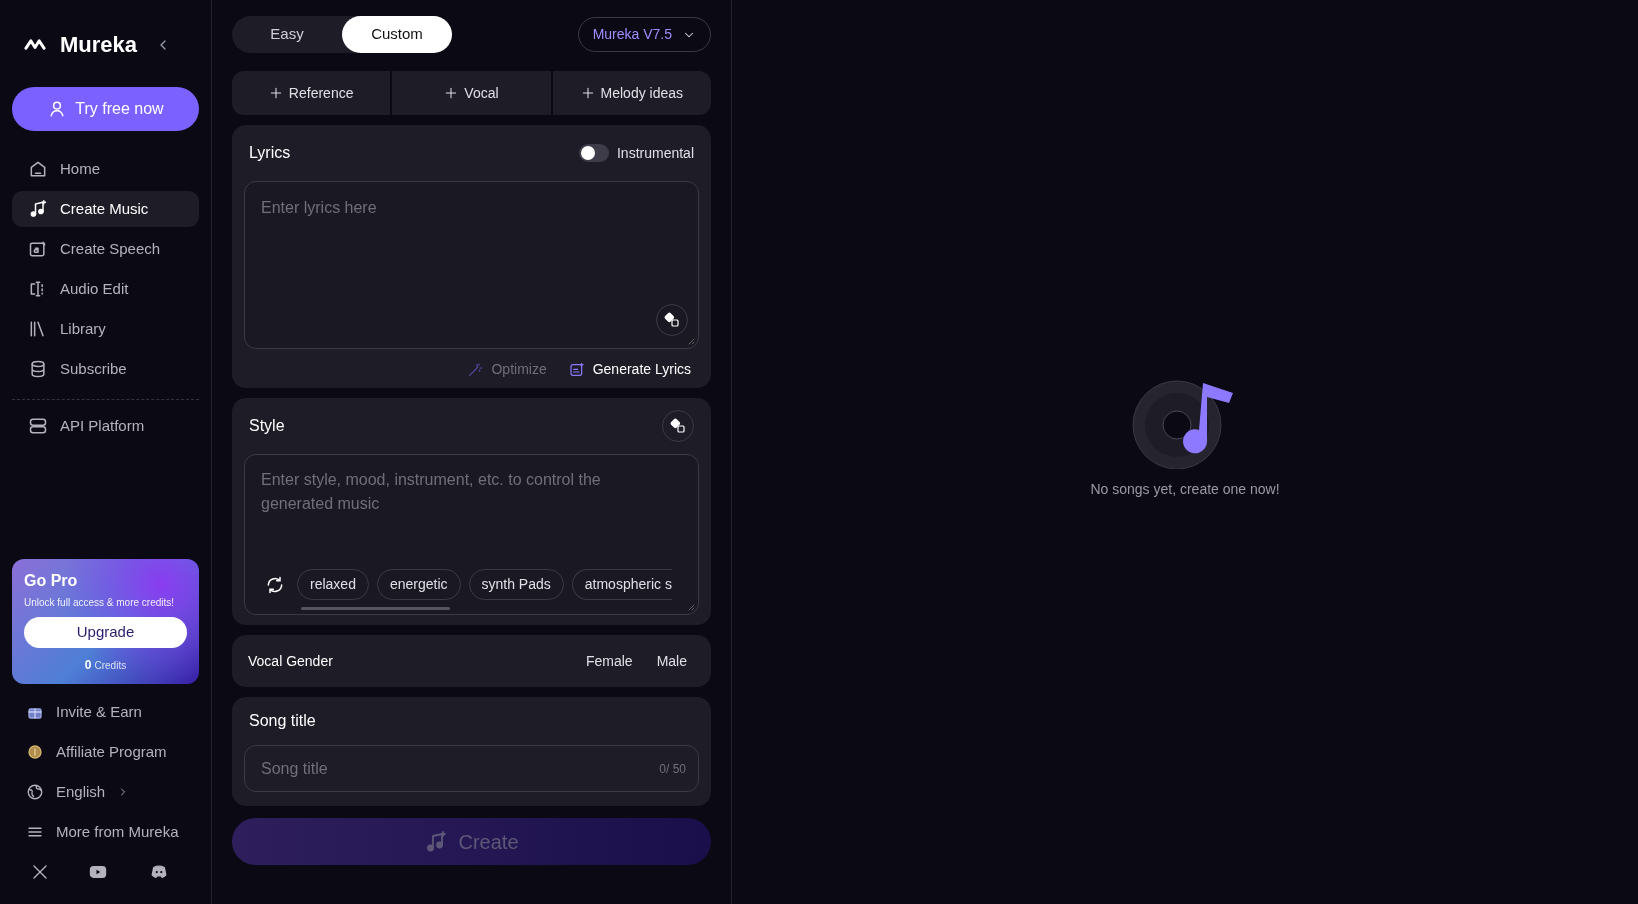 This screenshot has width=1638, height=904. I want to click on nav-item: API Platform, so click(105, 426).